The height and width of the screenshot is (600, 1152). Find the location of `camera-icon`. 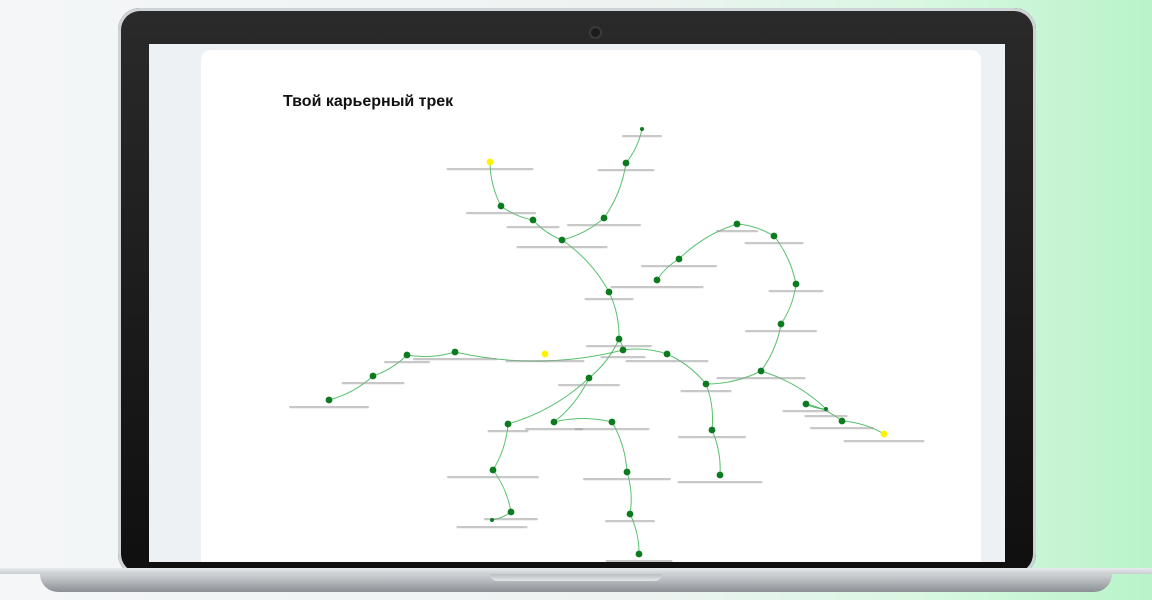

camera-icon is located at coordinates (595, 32).